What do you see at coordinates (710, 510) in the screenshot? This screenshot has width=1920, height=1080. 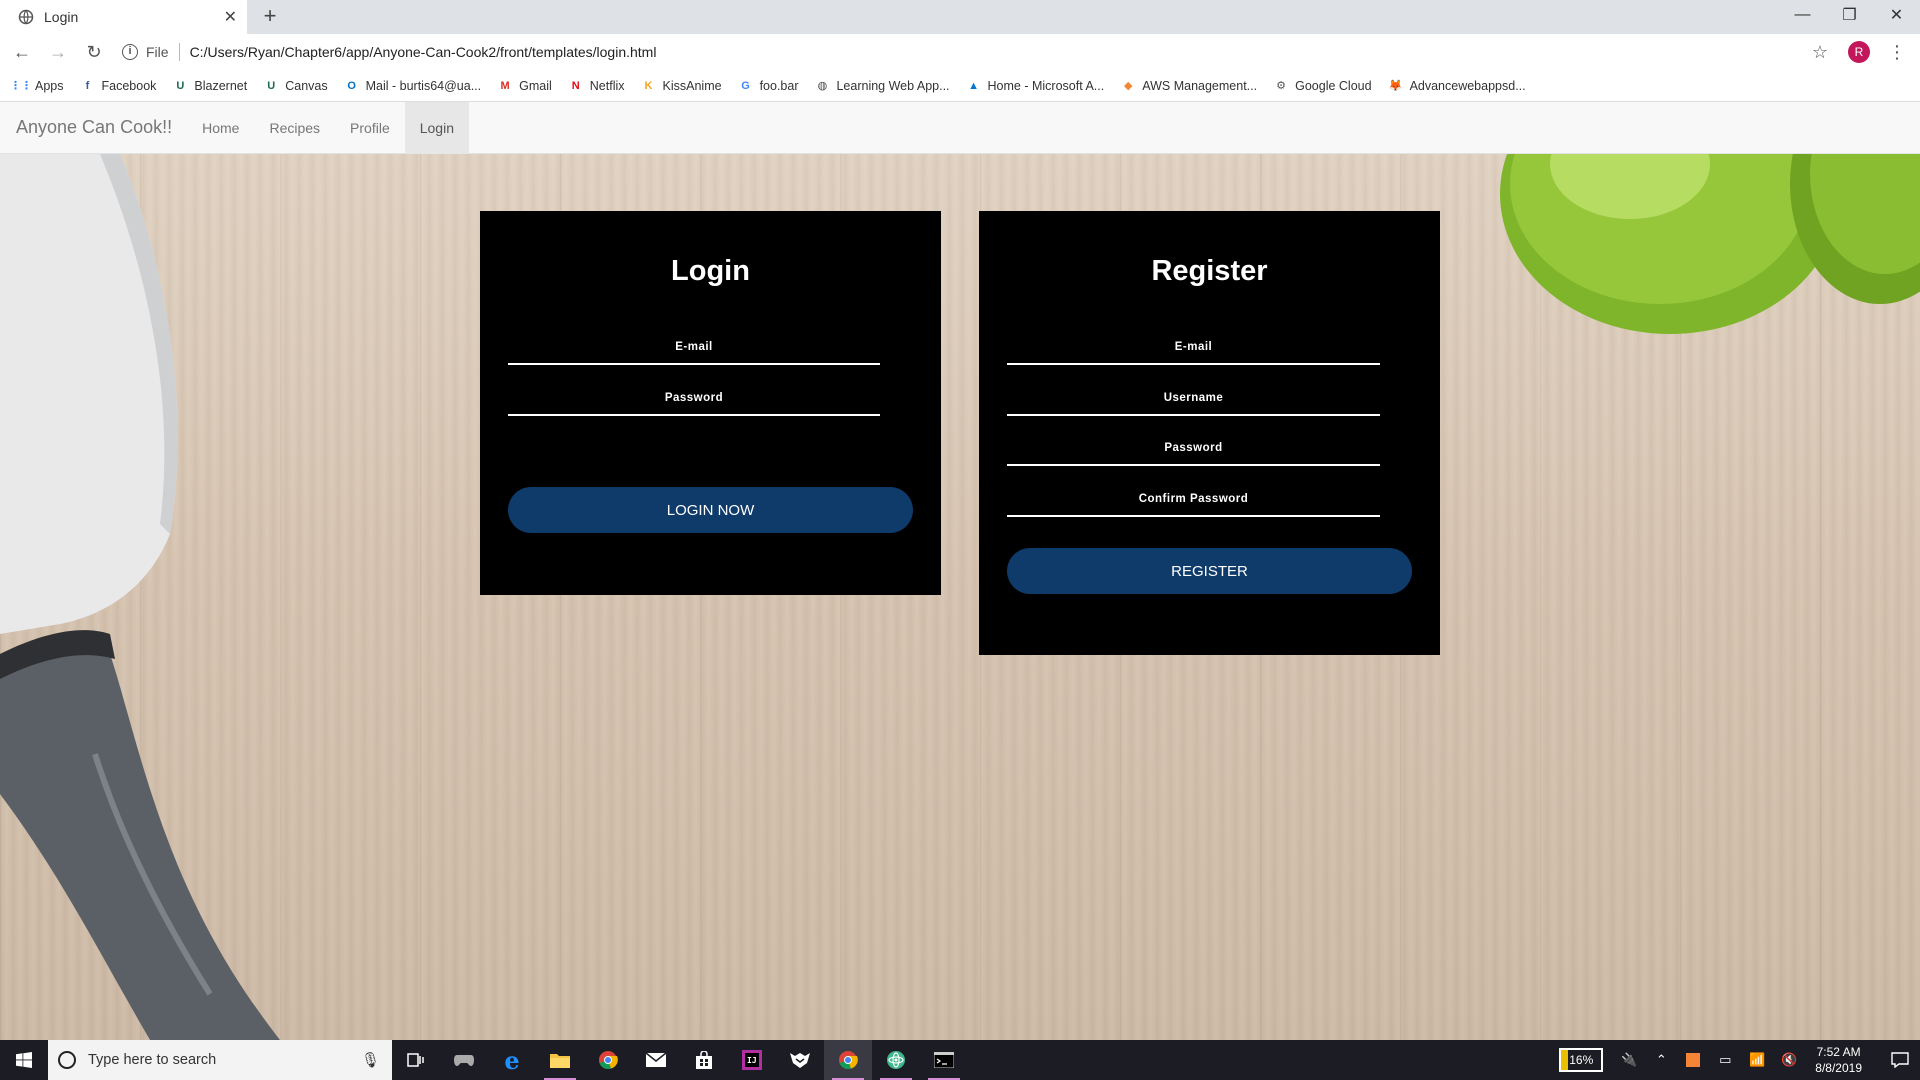 I see `login-button: LOGIN NOW` at bounding box center [710, 510].